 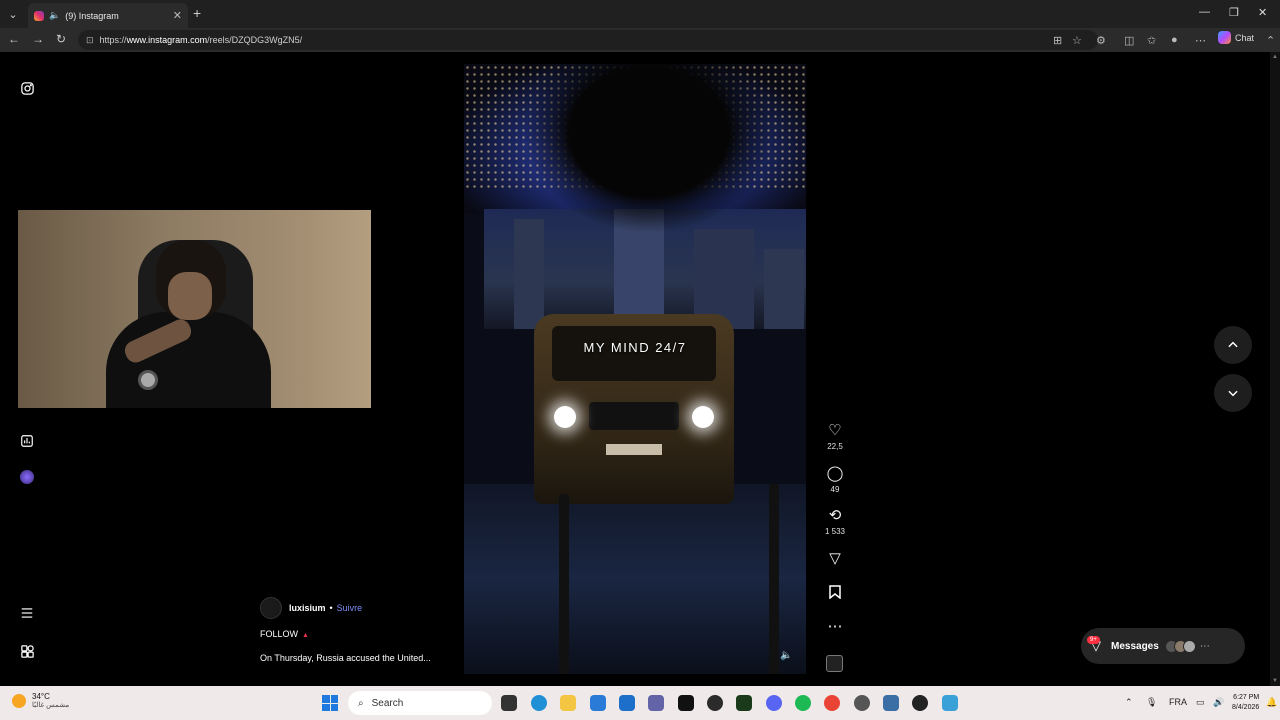 I want to click on scroll-down-arrow-icon: ▼, so click(x=1275, y=681).